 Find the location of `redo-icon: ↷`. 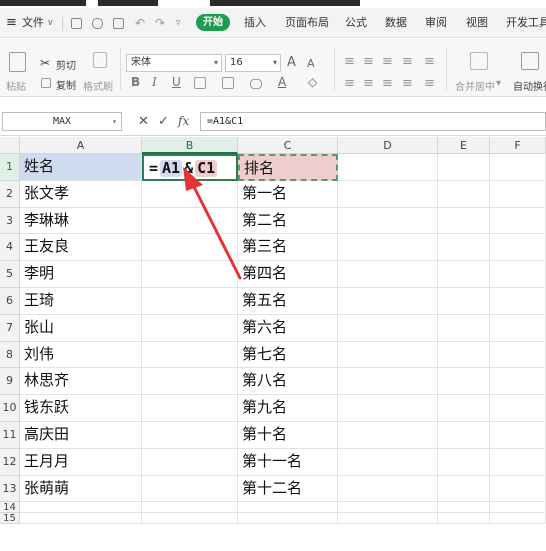

redo-icon: ↷ is located at coordinates (160, 23).